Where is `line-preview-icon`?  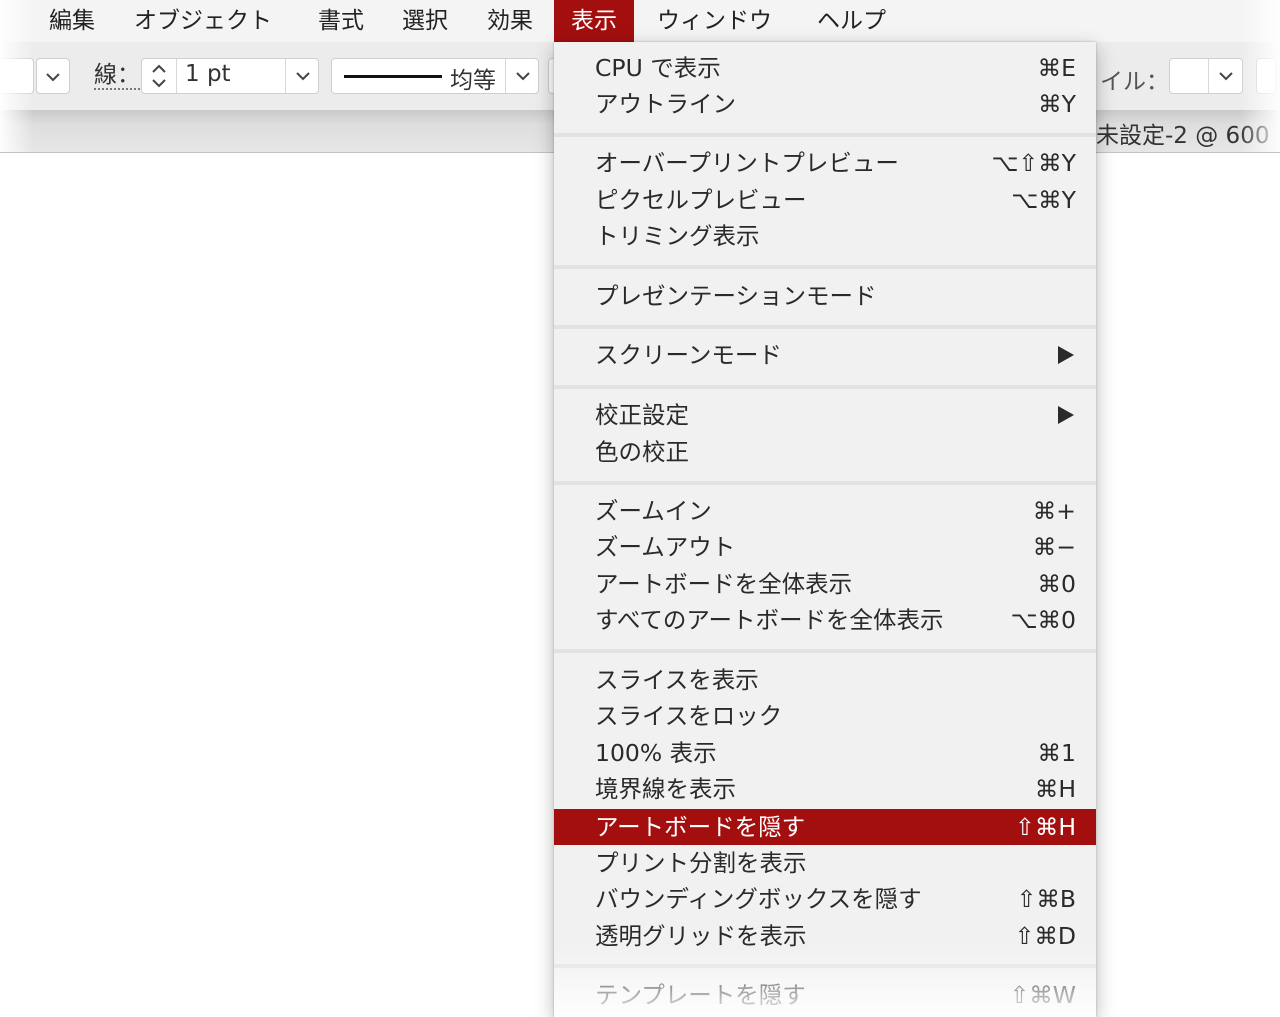 line-preview-icon is located at coordinates (393, 76).